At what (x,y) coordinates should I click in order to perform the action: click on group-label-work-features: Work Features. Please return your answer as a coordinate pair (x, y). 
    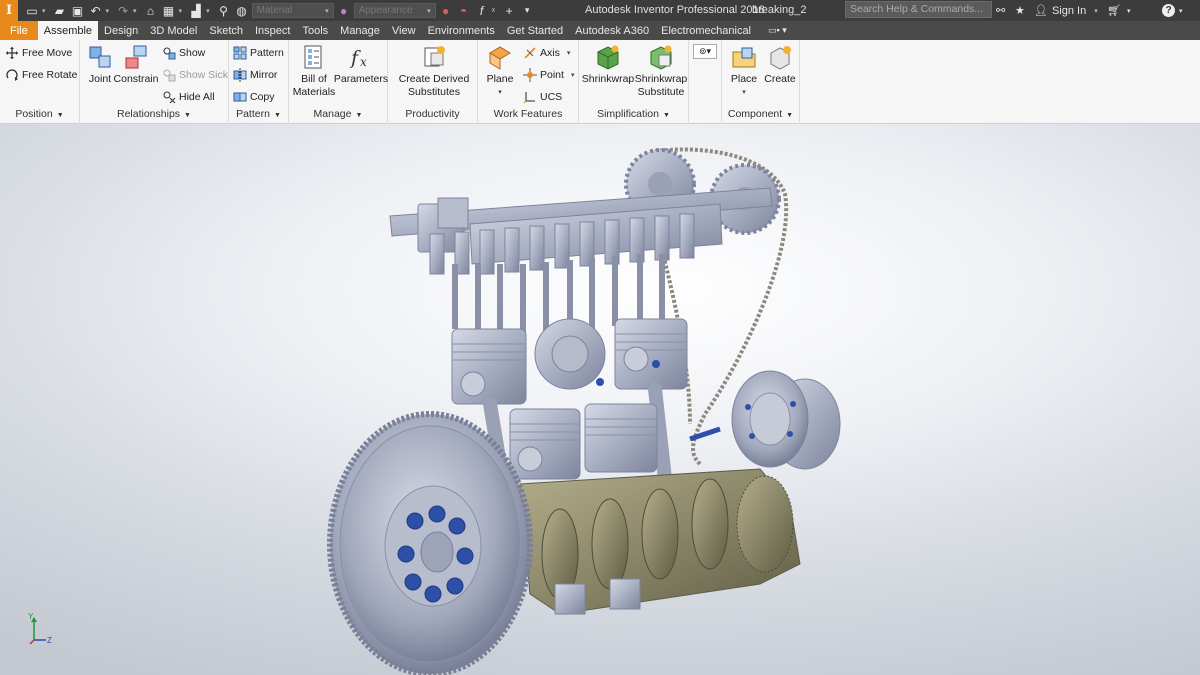
    Looking at the image, I should click on (528, 114).